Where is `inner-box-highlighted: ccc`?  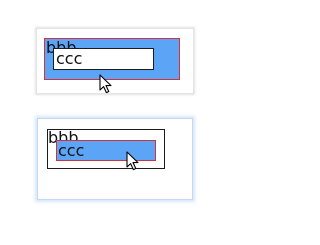 inner-box-highlighted: ccc is located at coordinates (106, 150).